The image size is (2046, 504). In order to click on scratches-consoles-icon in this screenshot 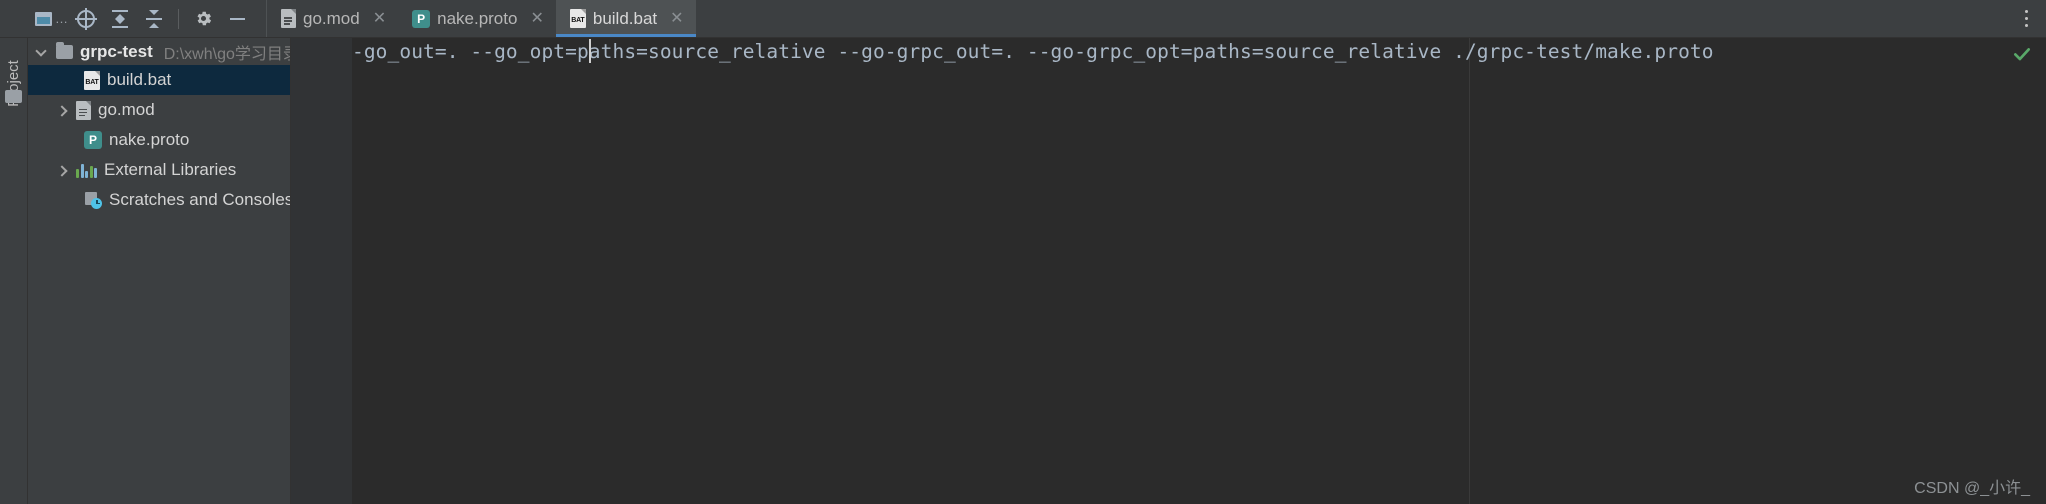, I will do `click(93, 200)`.